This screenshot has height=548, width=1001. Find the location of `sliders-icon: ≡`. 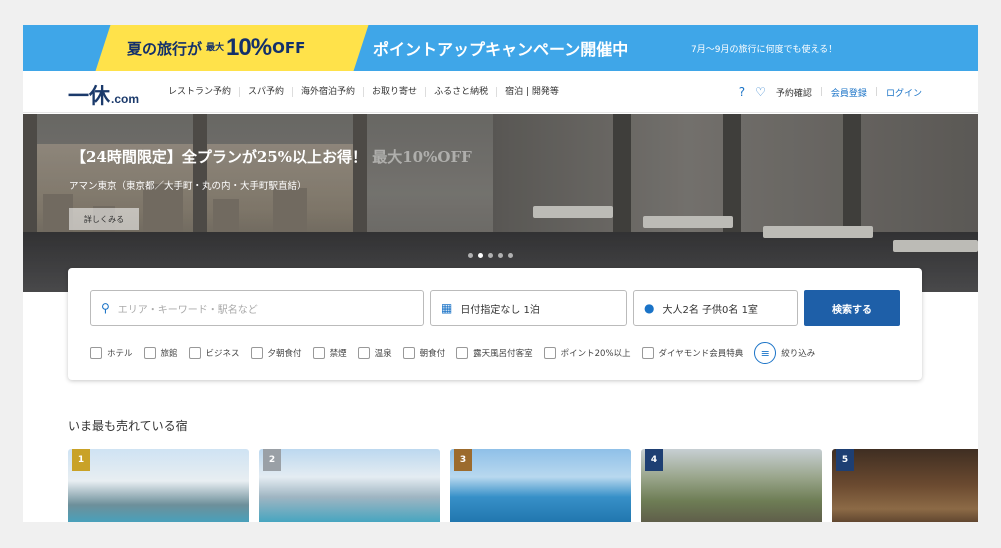

sliders-icon: ≡ is located at coordinates (765, 353).